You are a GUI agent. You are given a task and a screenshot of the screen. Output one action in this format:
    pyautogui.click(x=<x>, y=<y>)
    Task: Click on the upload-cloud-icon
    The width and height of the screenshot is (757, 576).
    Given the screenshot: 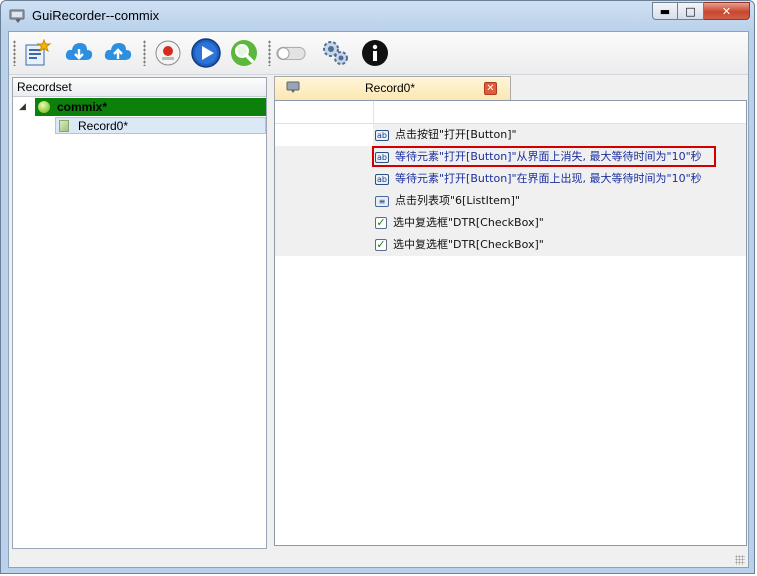 What is the action you would take?
    pyautogui.click(x=118, y=51)
    